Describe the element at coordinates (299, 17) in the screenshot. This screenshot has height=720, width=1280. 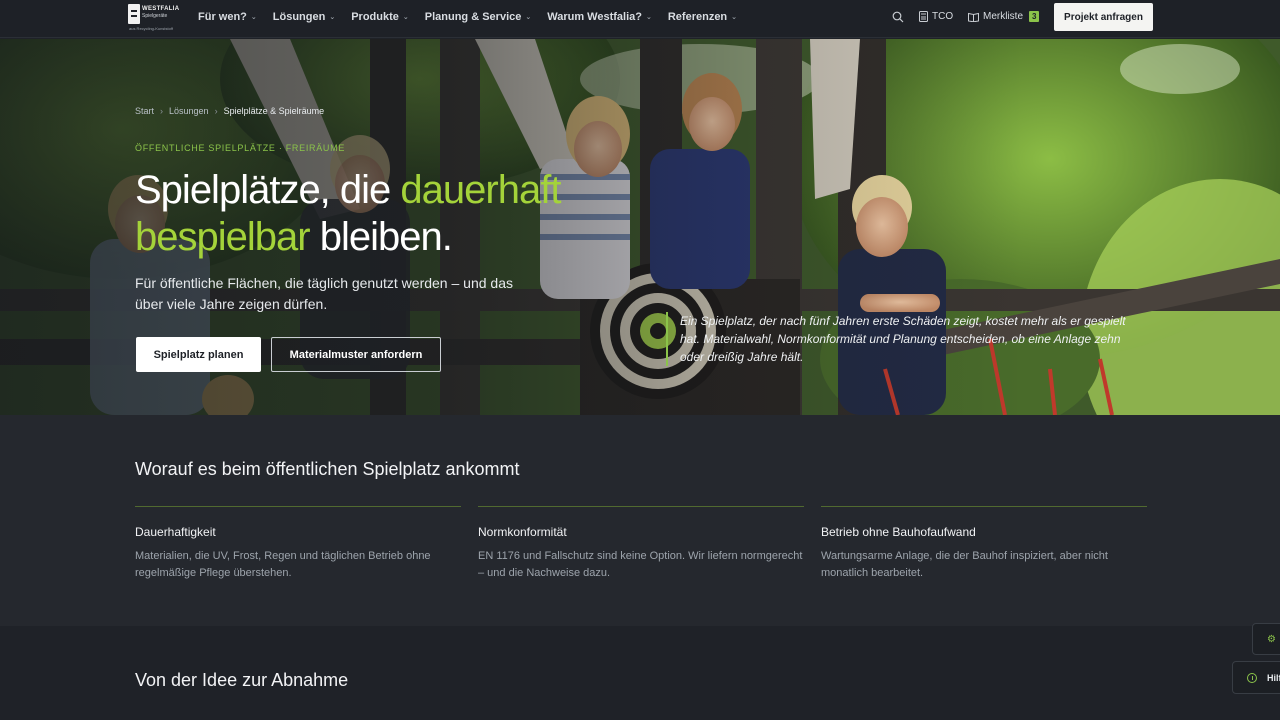
I see `menu-label: Lösungen` at that location.